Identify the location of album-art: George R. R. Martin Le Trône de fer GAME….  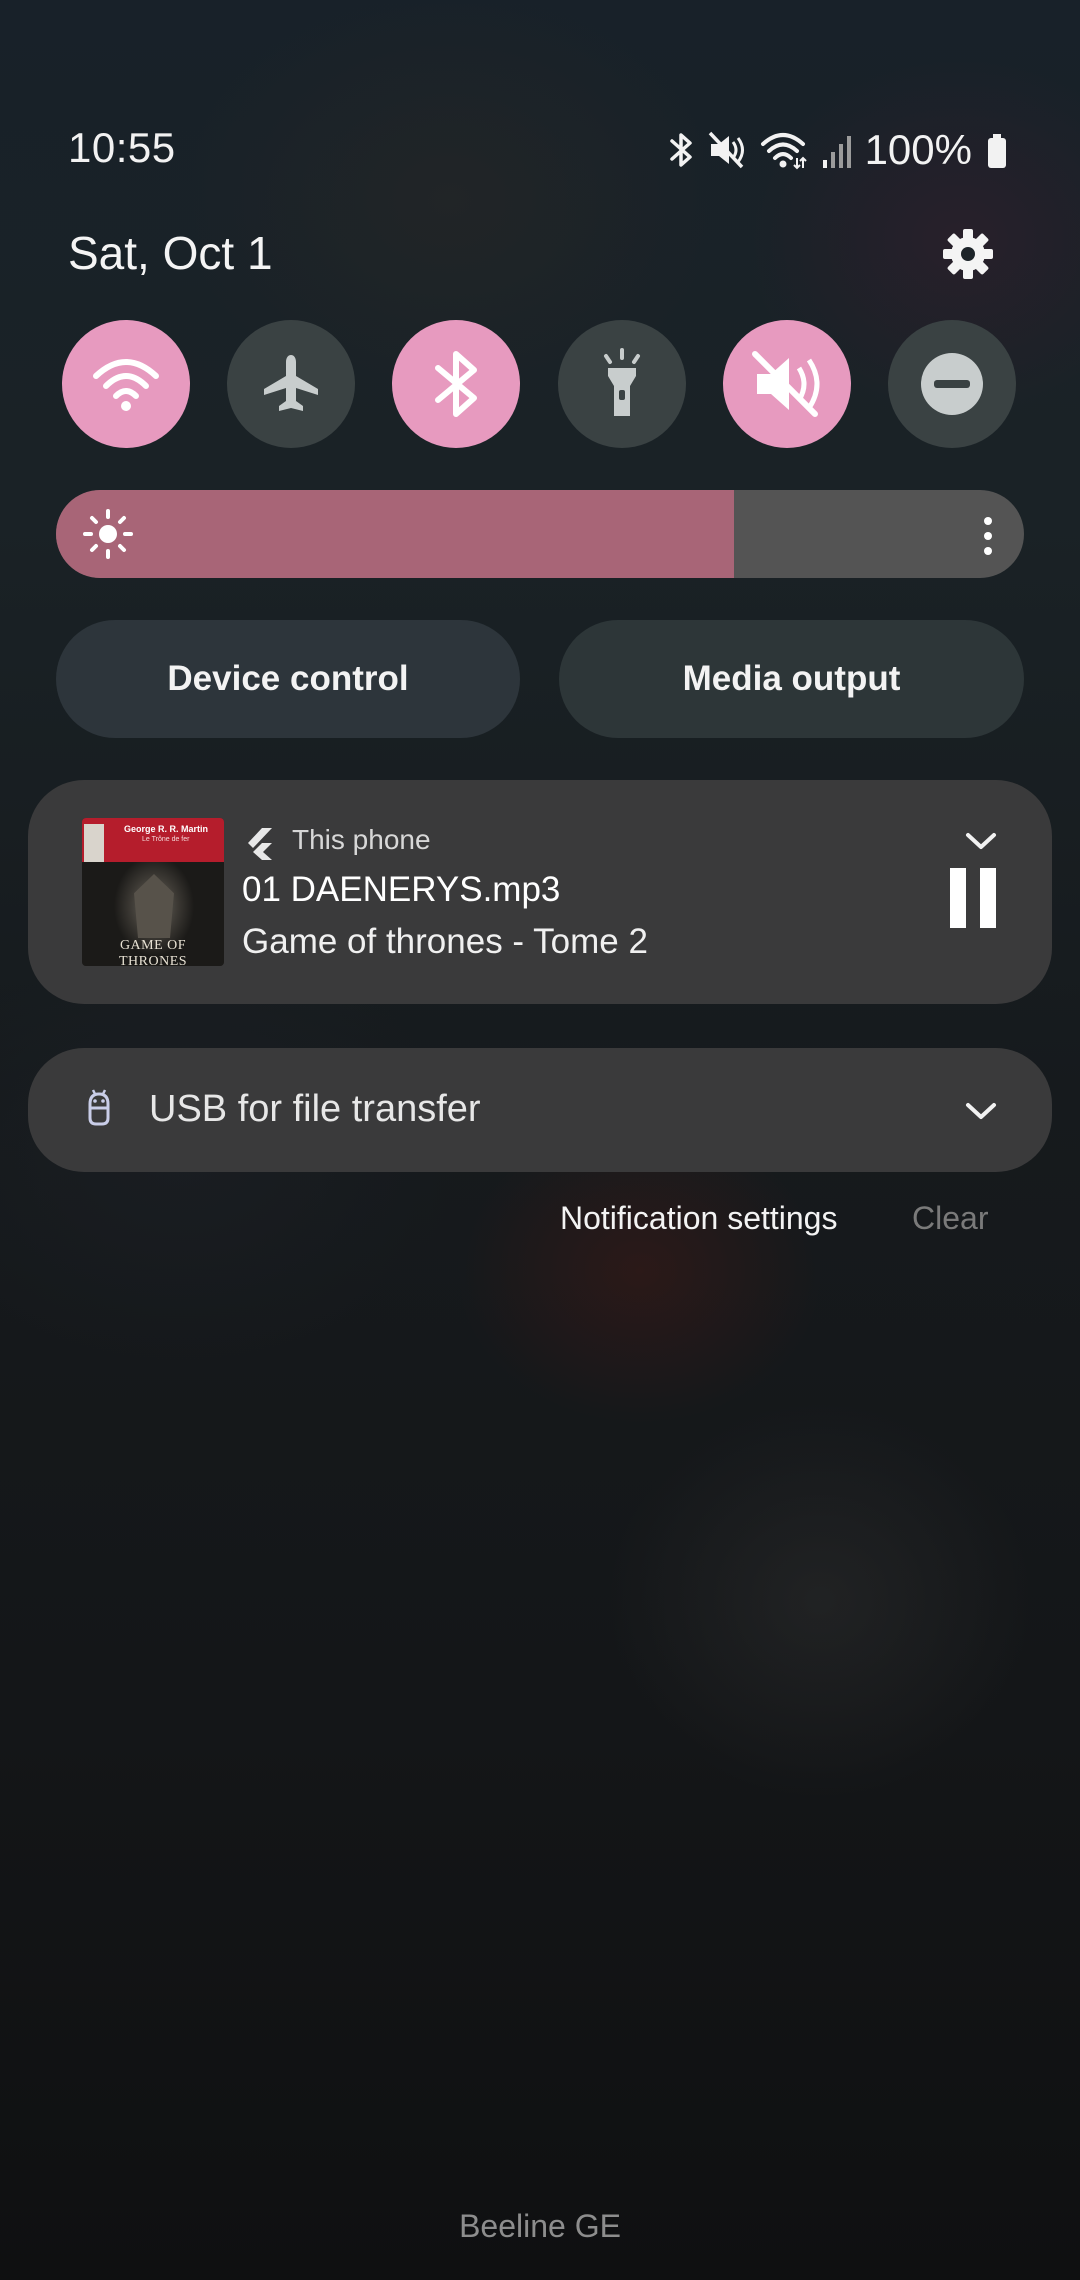
(153, 892).